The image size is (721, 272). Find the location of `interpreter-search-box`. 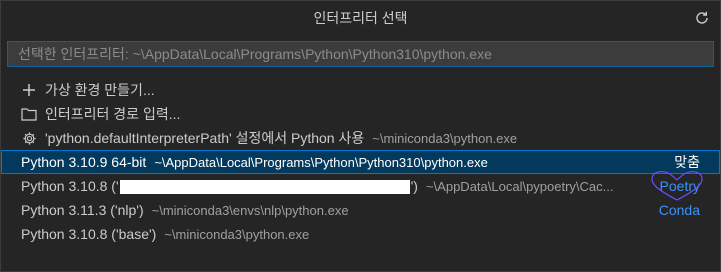

interpreter-search-box is located at coordinates (360, 54).